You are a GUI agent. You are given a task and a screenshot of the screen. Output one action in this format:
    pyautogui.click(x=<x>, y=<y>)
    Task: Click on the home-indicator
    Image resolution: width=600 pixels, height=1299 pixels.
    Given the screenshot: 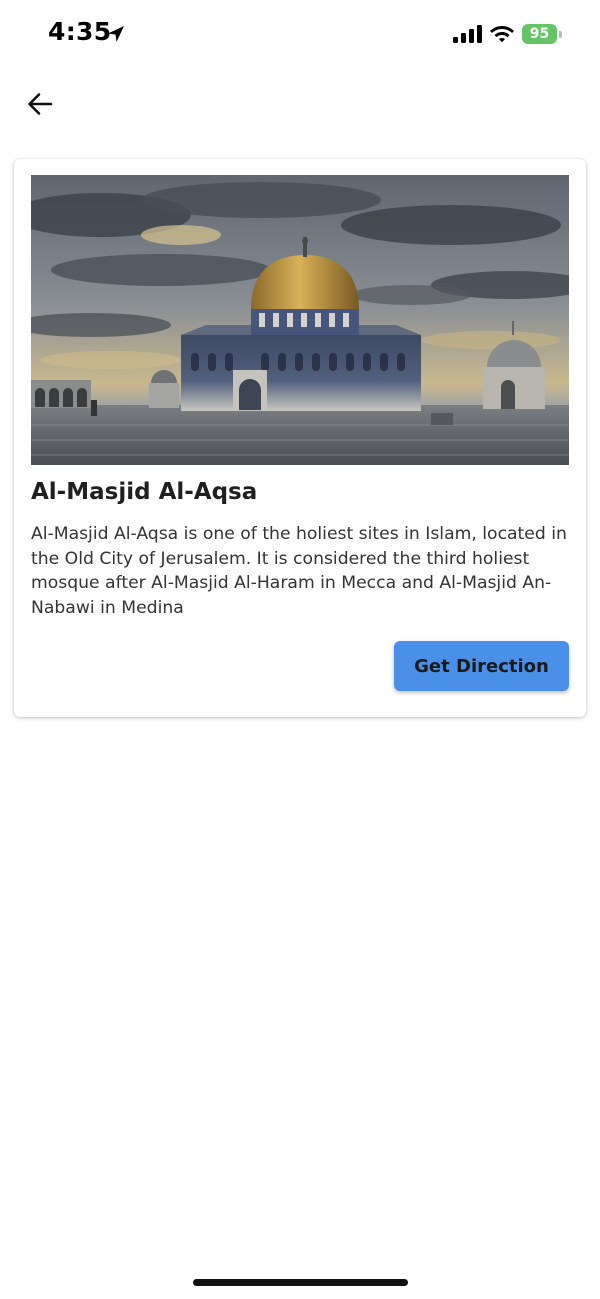 What is the action you would take?
    pyautogui.click(x=300, y=1282)
    